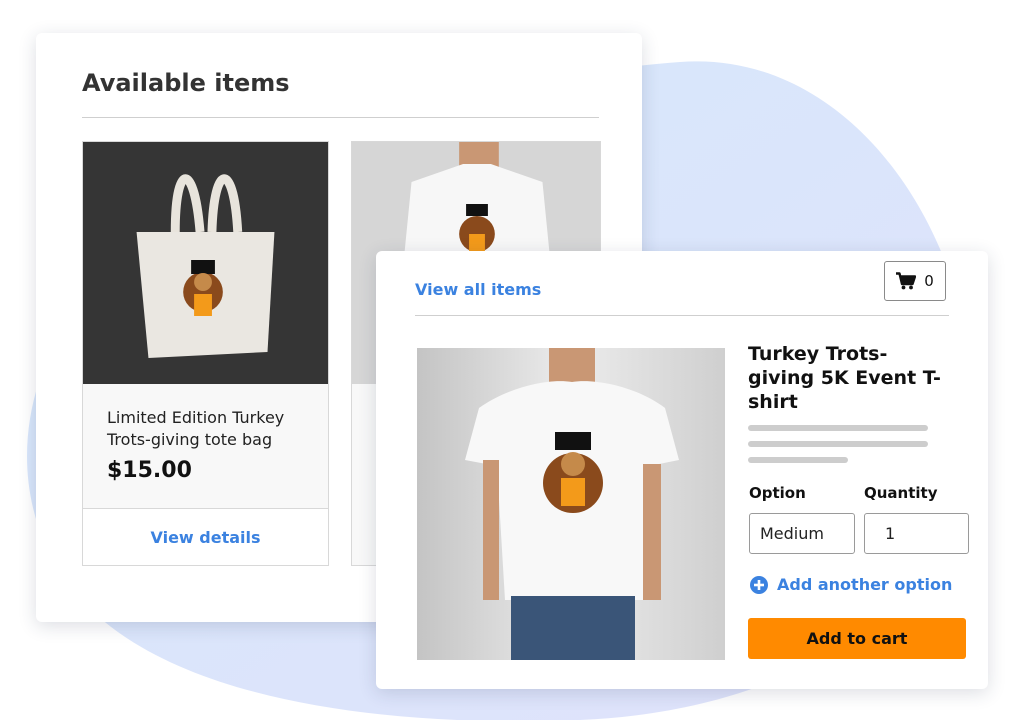 The image size is (1024, 728). What do you see at coordinates (857, 638) in the screenshot?
I see `add-to-cart-button: Add to cart` at bounding box center [857, 638].